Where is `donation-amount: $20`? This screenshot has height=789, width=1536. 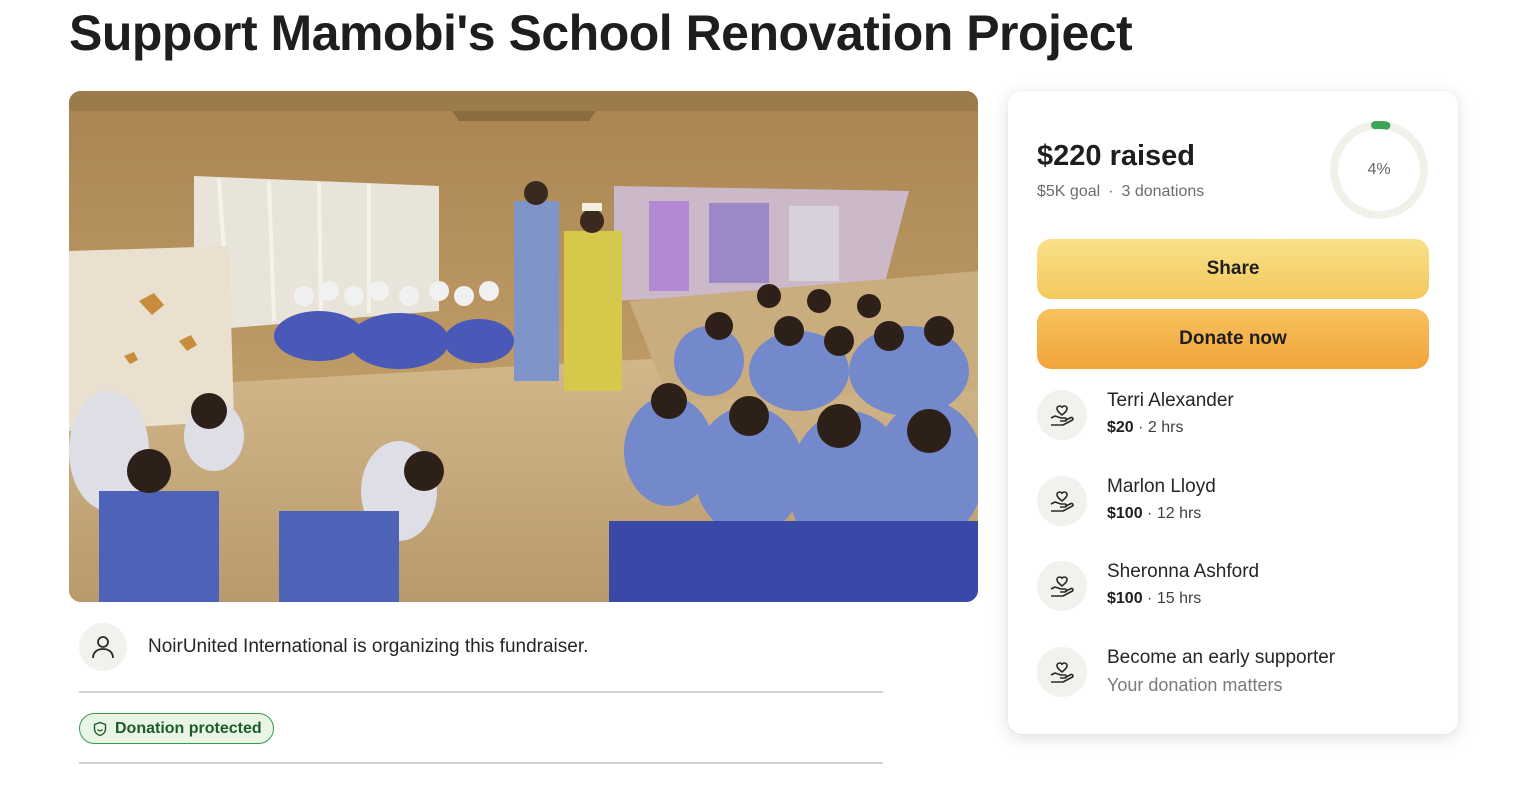 donation-amount: $20 is located at coordinates (1120, 427).